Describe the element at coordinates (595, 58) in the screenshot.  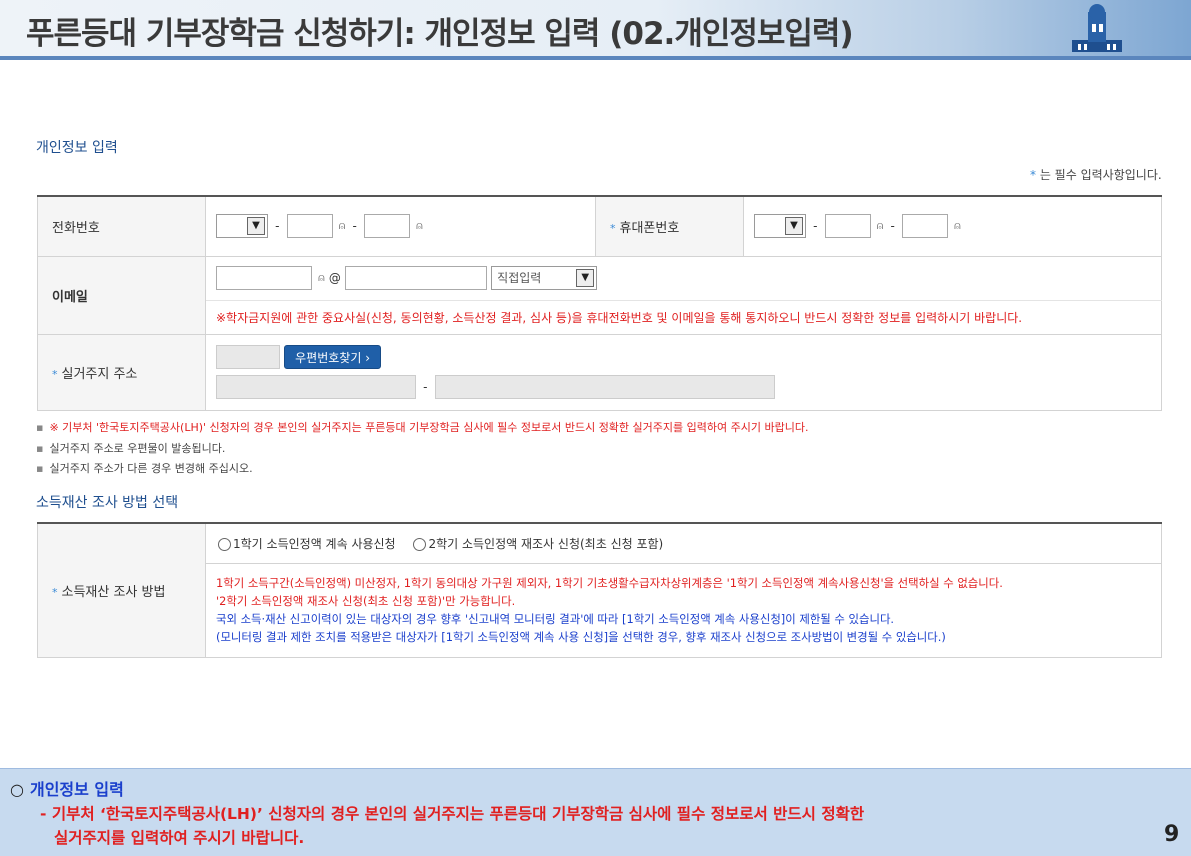
I see `header-divider` at that location.